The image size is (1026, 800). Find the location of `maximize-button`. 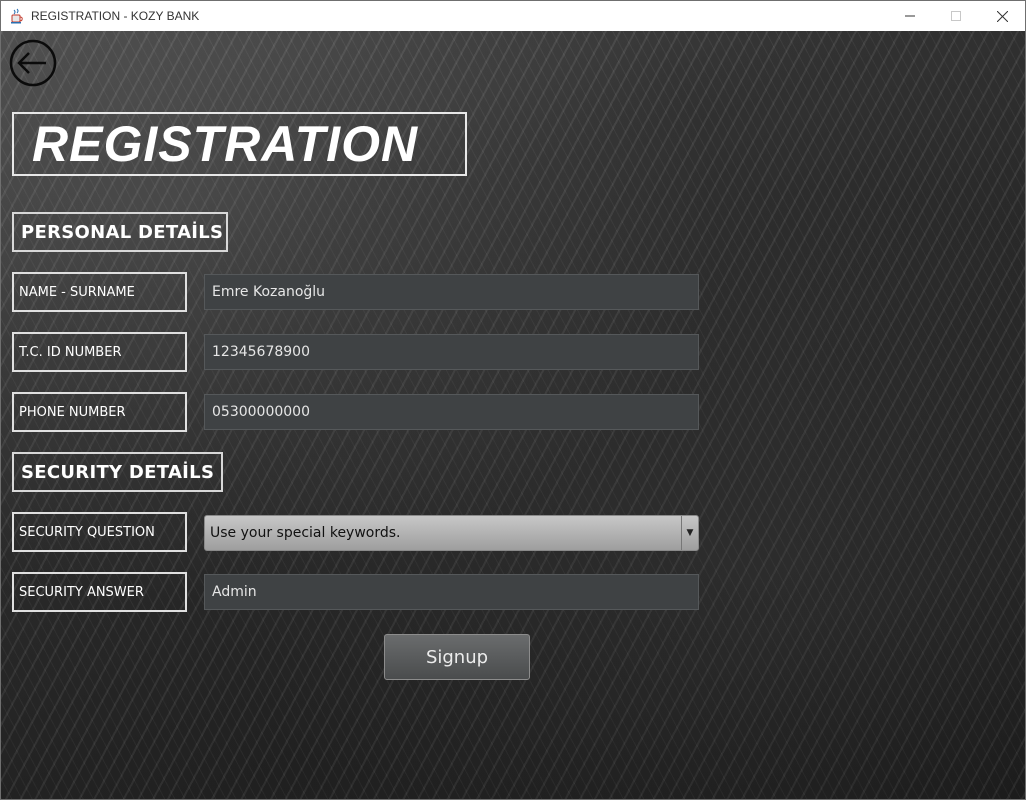

maximize-button is located at coordinates (956, 16).